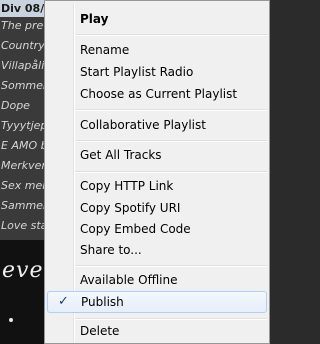  Describe the element at coordinates (63, 301) in the screenshot. I see `checkmark-icon: ✓` at that location.